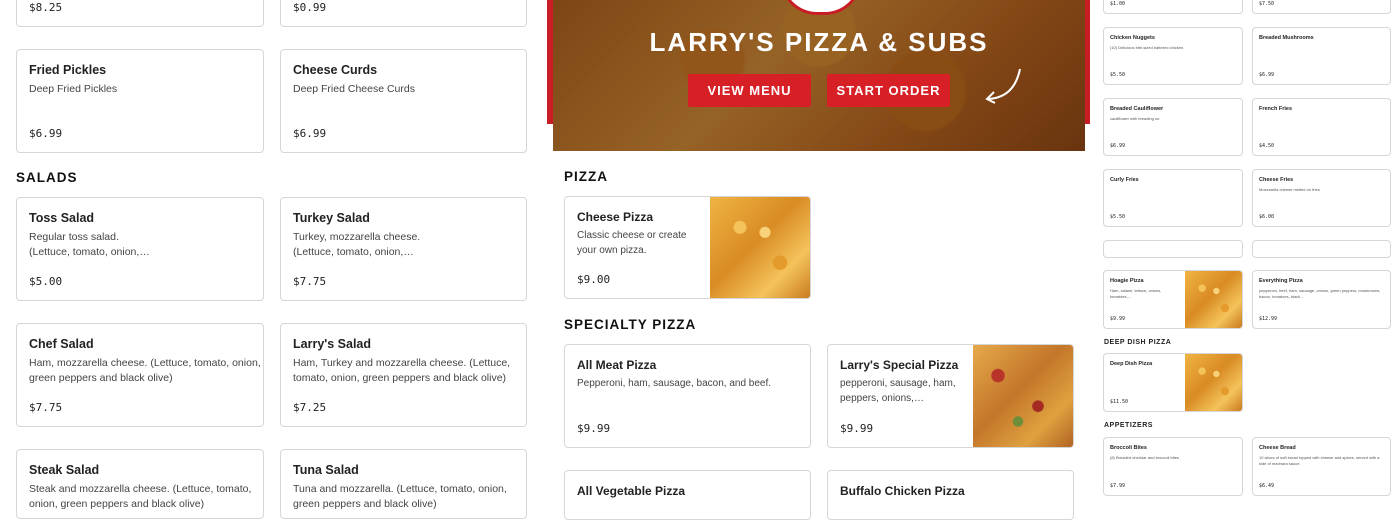 Image resolution: width=1400 pixels, height=520 pixels. Describe the element at coordinates (899, 365) in the screenshot. I see `item-name: Larry's Special Pizza` at that location.